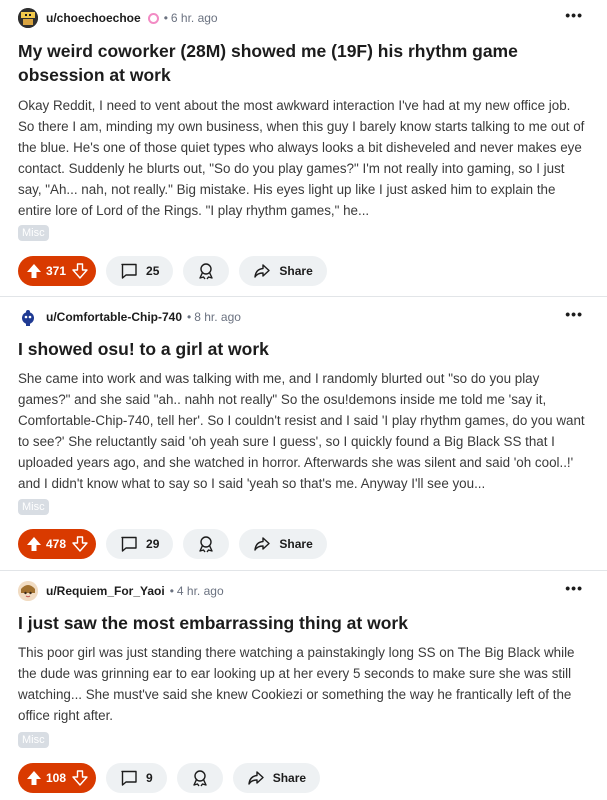 The width and height of the screenshot is (607, 800). Describe the element at coordinates (114, 317) in the screenshot. I see `author-name: u/Comfortable-Chip-740` at that location.